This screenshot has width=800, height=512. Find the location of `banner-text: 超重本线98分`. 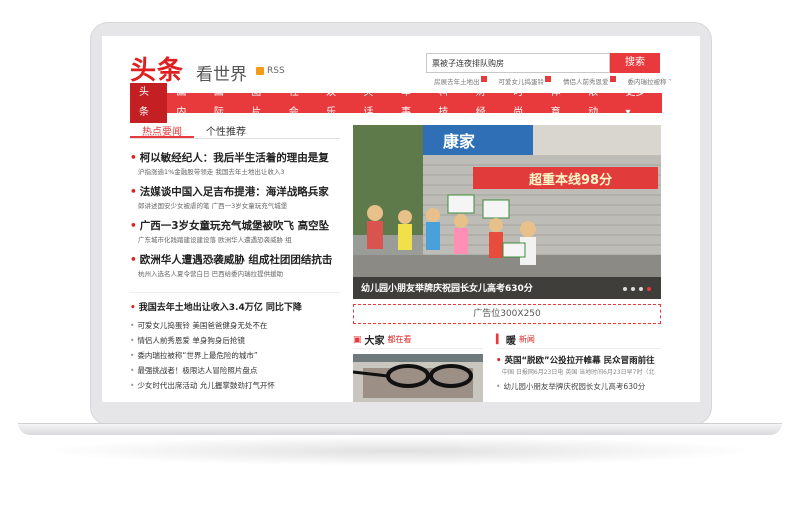

banner-text: 超重本线98分 is located at coordinates (570, 180).